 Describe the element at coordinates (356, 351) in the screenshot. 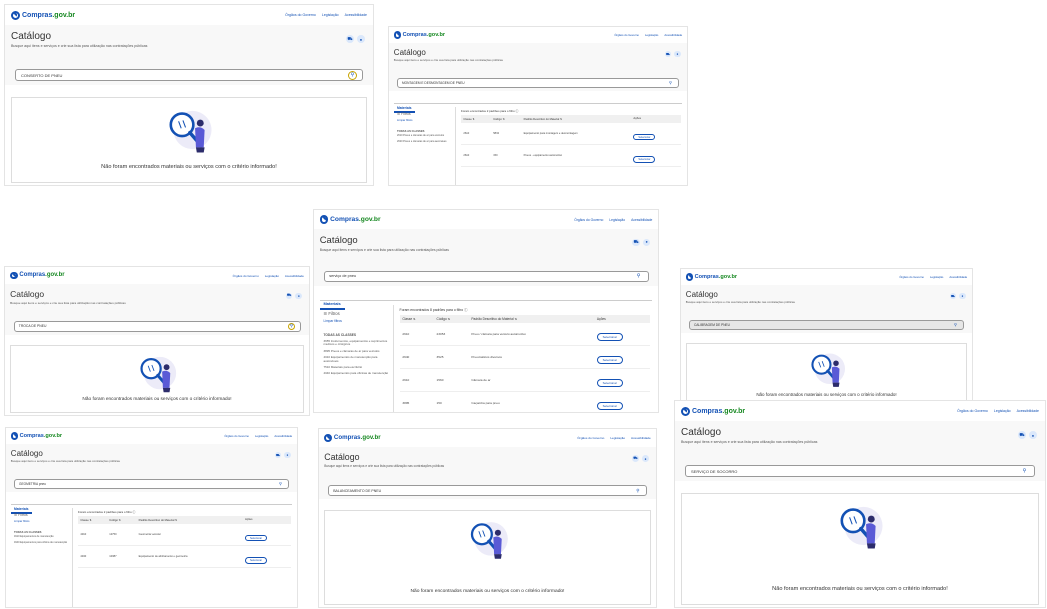

I see `class-filter-item: 3895 Pneus e câmaras de ar para veículos` at that location.